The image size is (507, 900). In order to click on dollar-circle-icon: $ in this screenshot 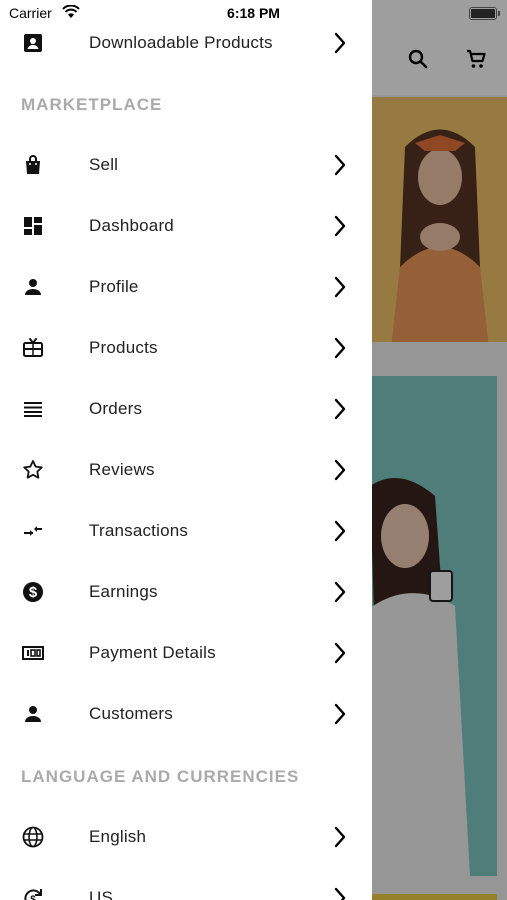, I will do `click(33, 592)`.